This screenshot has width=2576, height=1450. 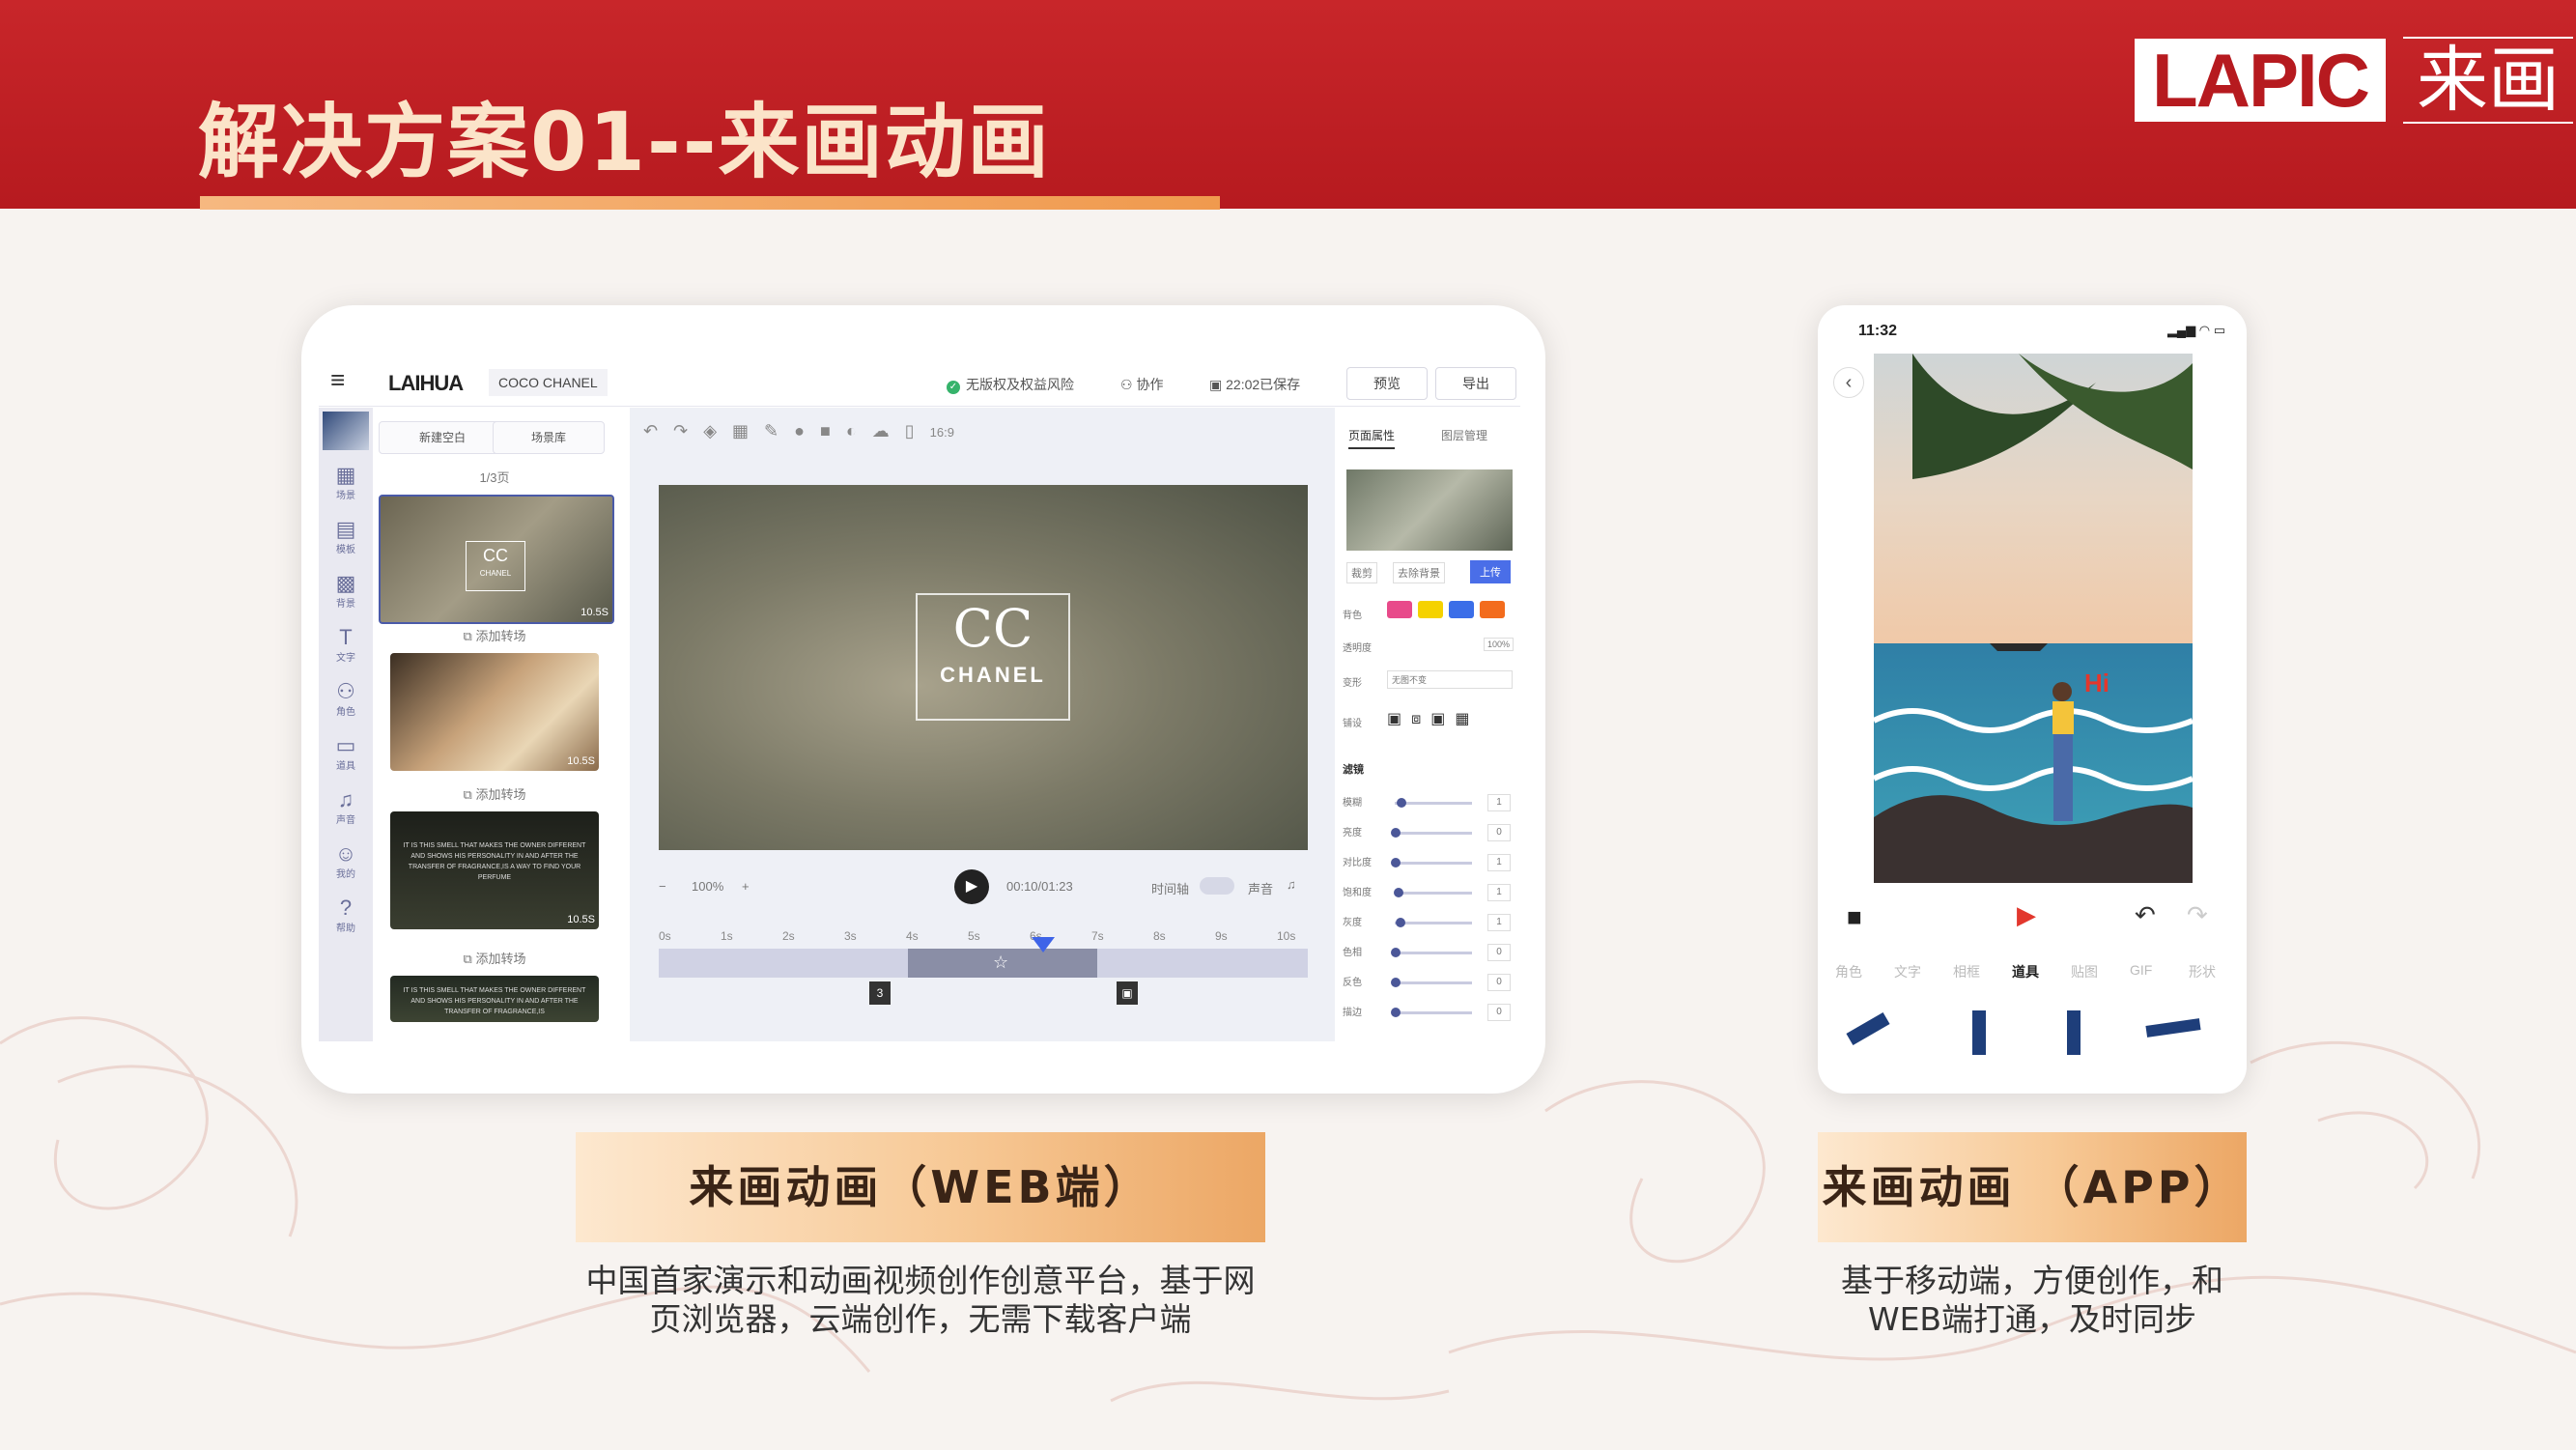 I want to click on scene-library-button: 场景库, so click(x=549, y=438).